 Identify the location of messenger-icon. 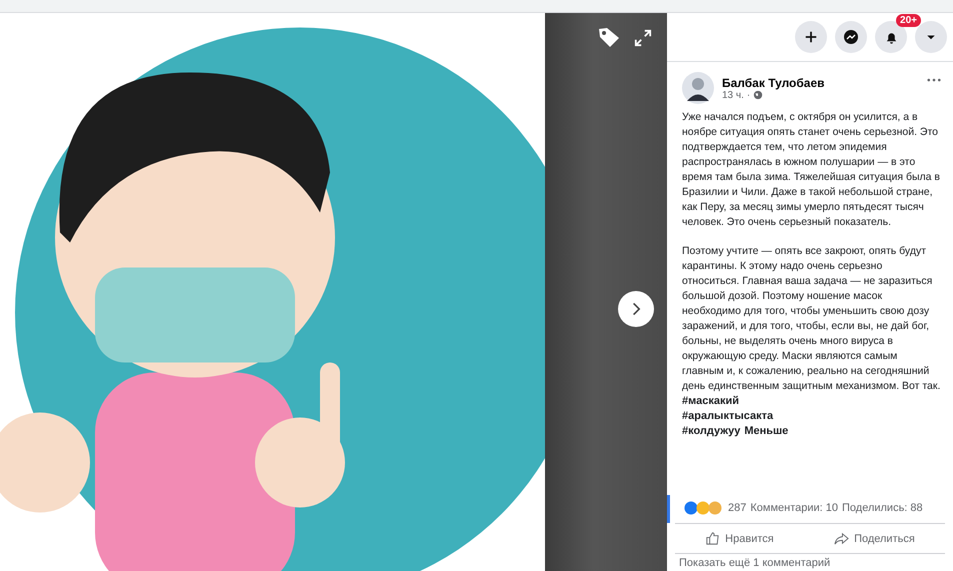
(851, 37).